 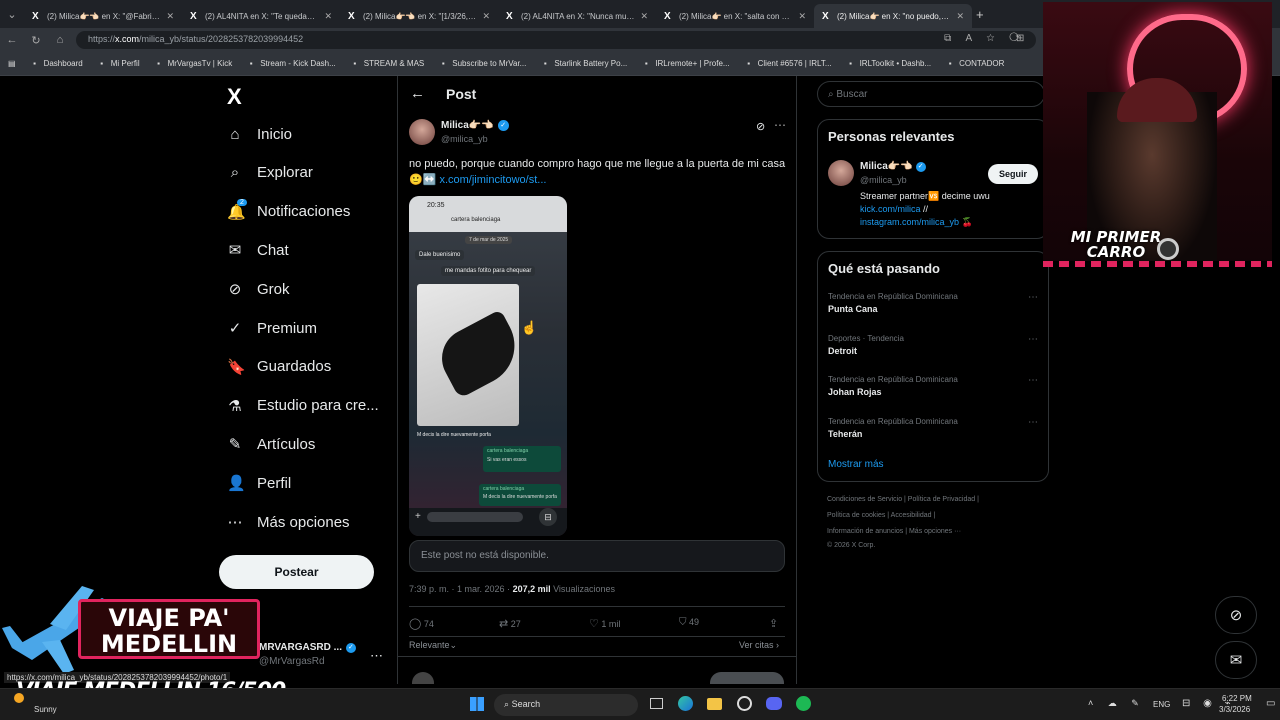 I want to click on sidebar-item-chat: ✉ Chat, so click(x=258, y=250).